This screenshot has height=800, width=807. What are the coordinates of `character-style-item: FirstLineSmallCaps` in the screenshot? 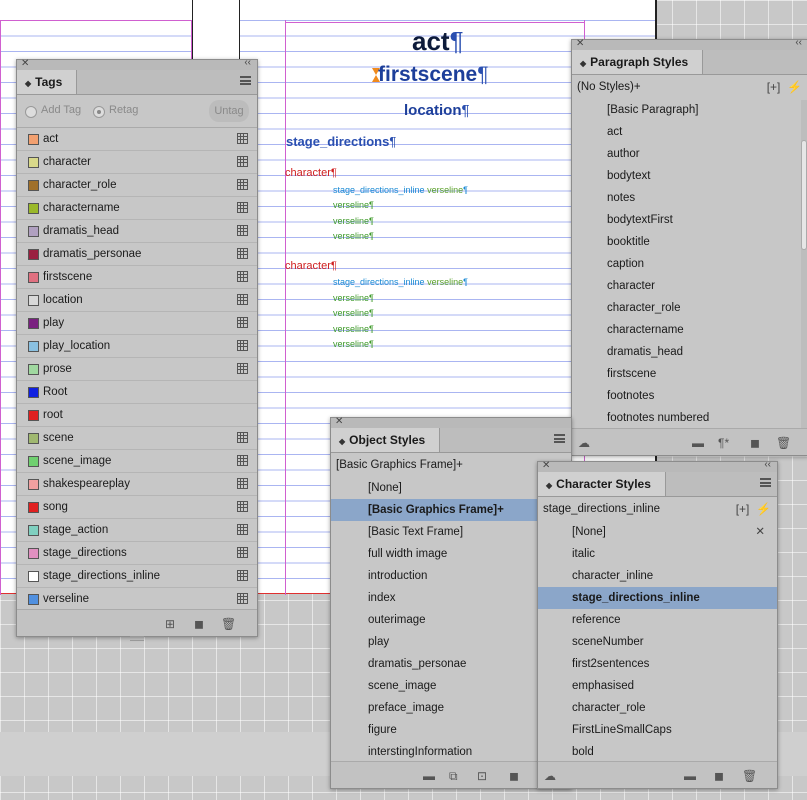 It's located at (657, 730).